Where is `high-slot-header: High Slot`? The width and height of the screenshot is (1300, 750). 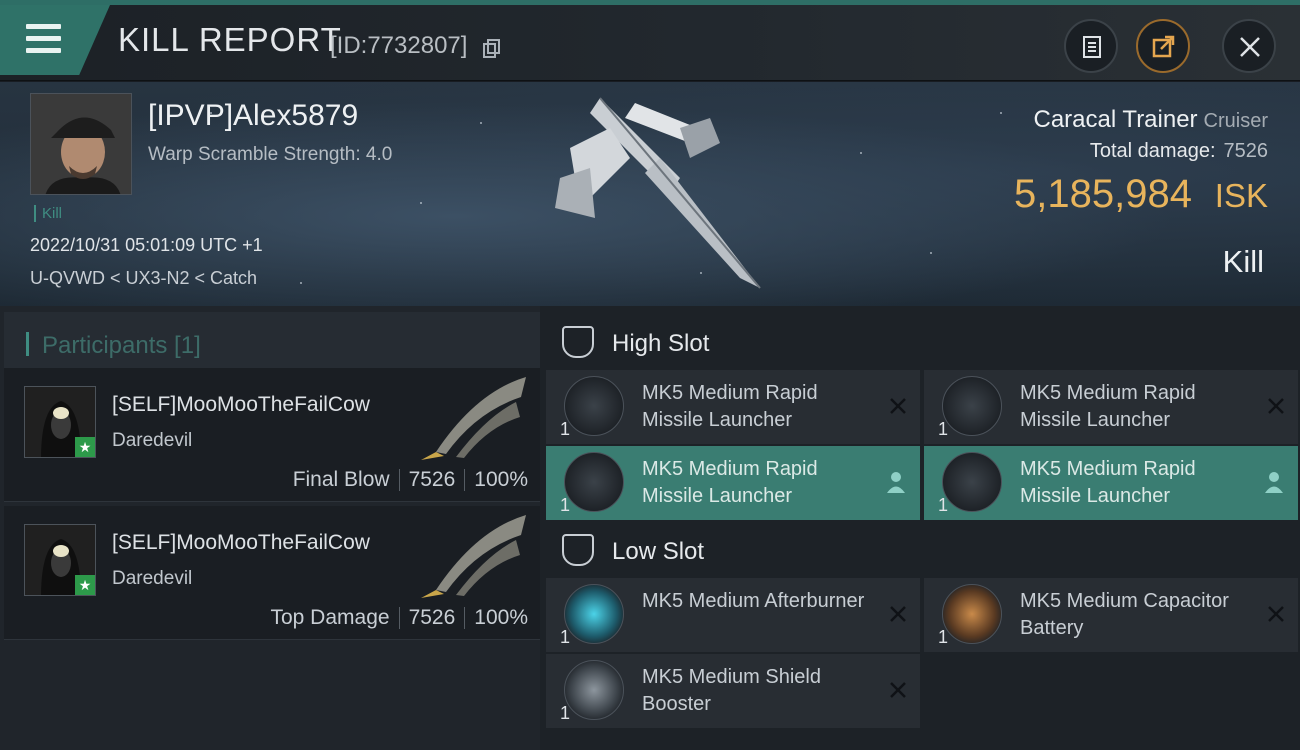
high-slot-header: High Slot is located at coordinates (920, 342).